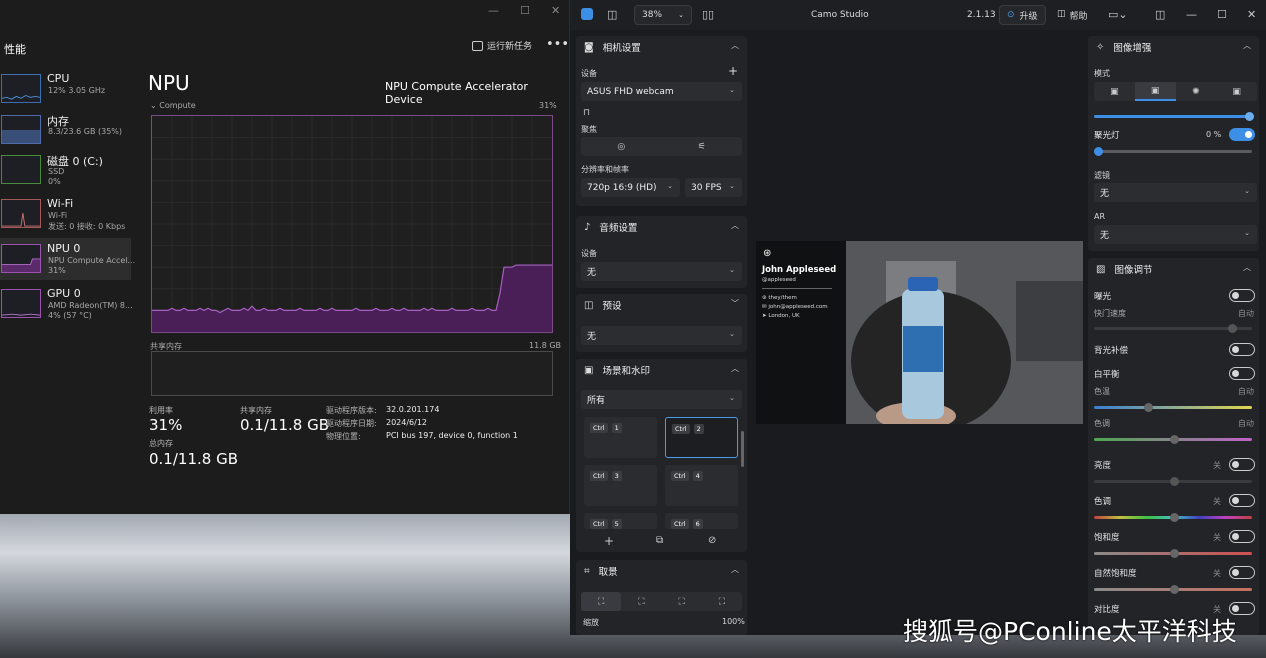 The image size is (1266, 658). Describe the element at coordinates (1072, 15) in the screenshot. I see `help-button: ◫ 帮助` at that location.